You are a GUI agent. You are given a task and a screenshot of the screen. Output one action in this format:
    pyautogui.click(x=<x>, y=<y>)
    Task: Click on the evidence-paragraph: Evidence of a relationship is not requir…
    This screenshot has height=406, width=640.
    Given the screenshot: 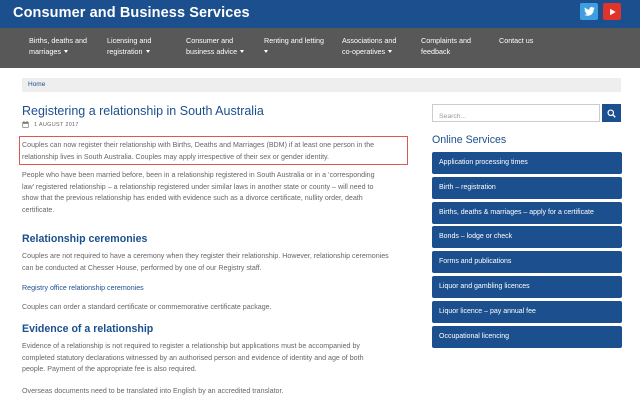 What is the action you would take?
    pyautogui.click(x=216, y=358)
    